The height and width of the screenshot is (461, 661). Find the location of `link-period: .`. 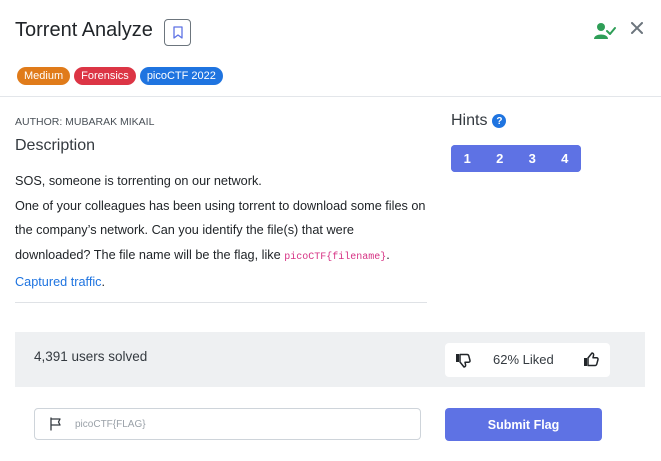

link-period: . is located at coordinates (103, 282).